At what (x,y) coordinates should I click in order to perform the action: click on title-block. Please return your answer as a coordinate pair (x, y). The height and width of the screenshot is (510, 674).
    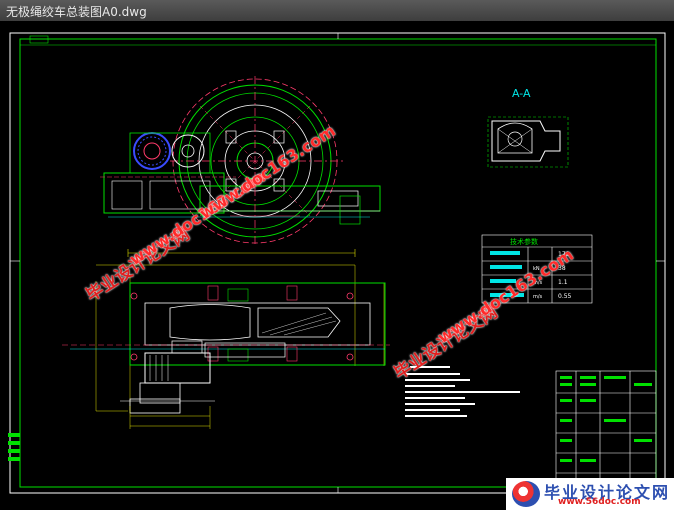
    Looking at the image, I should click on (606, 429).